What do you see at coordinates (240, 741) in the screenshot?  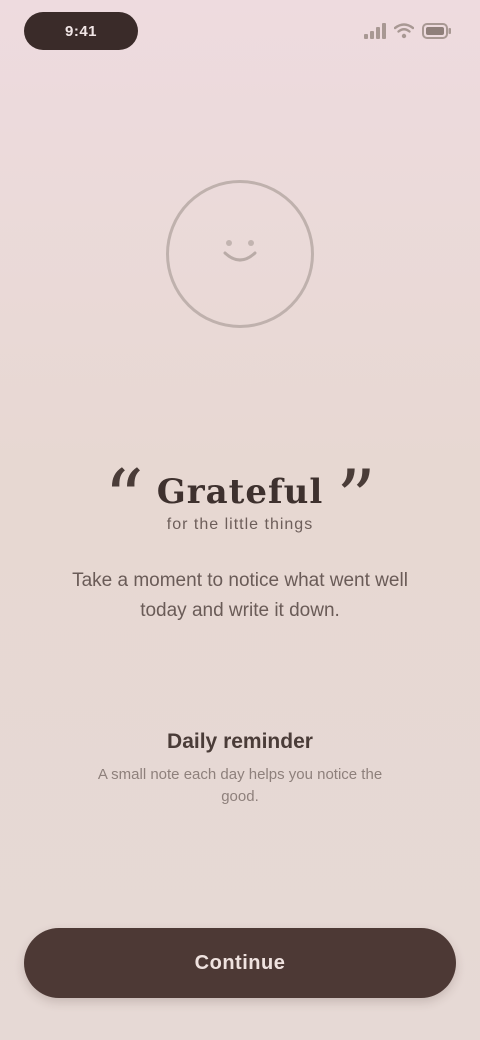 I see `note-title: Daily reminder` at bounding box center [240, 741].